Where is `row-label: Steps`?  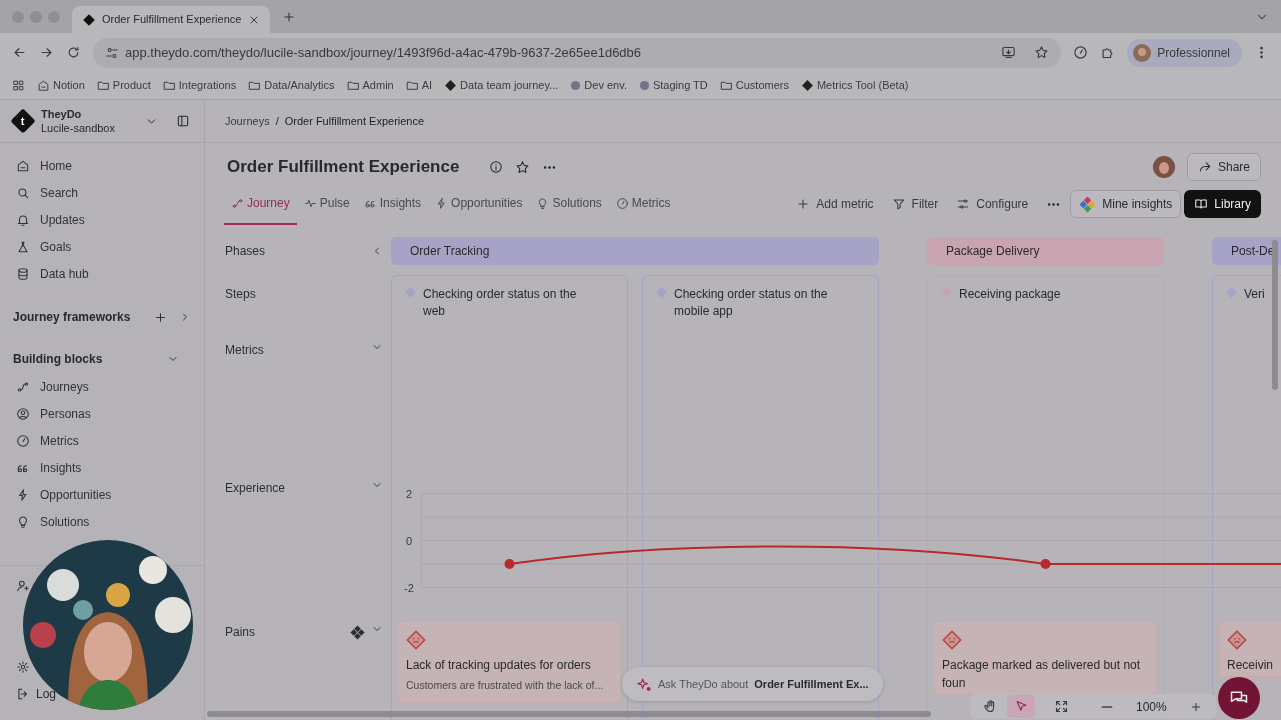 row-label: Steps is located at coordinates (241, 294).